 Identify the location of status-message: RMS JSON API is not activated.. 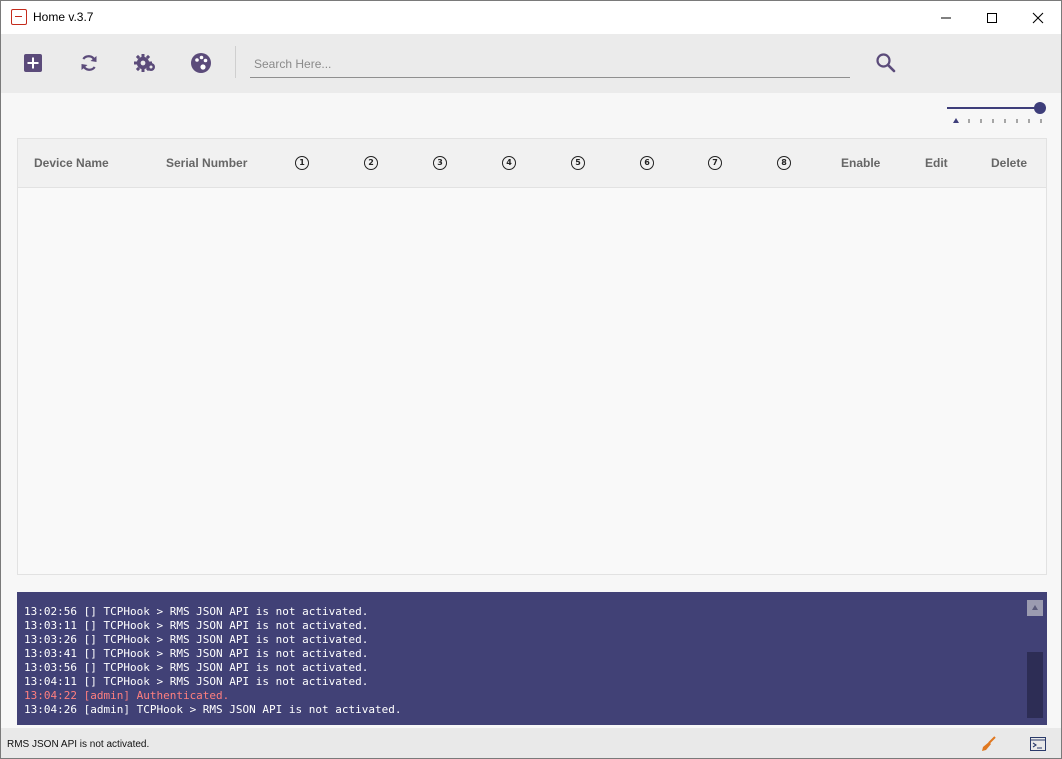
(78, 744).